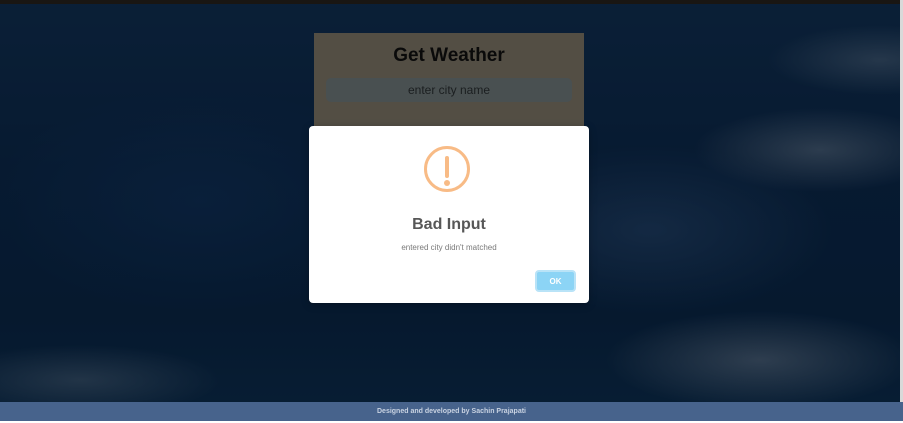  What do you see at coordinates (449, 214) in the screenshot?
I see `alert-dialog: Bad Input entered city didn't matched OK` at bounding box center [449, 214].